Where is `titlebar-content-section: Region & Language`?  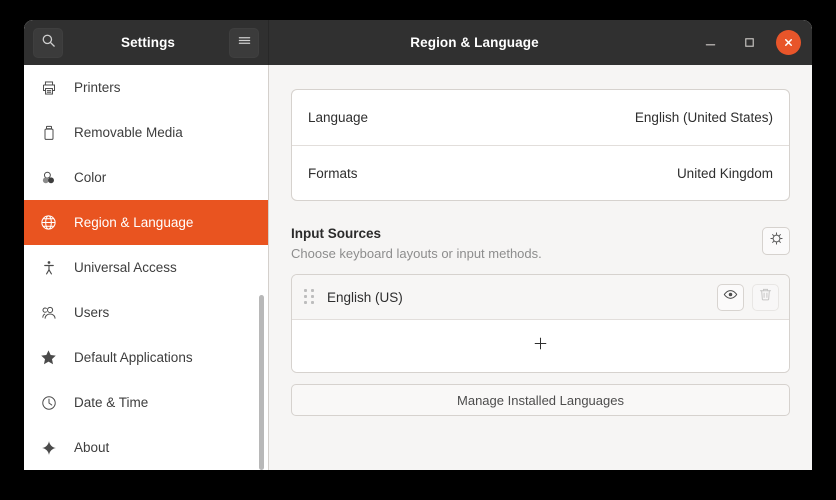
titlebar-content-section: Region & Language is located at coordinates (540, 42).